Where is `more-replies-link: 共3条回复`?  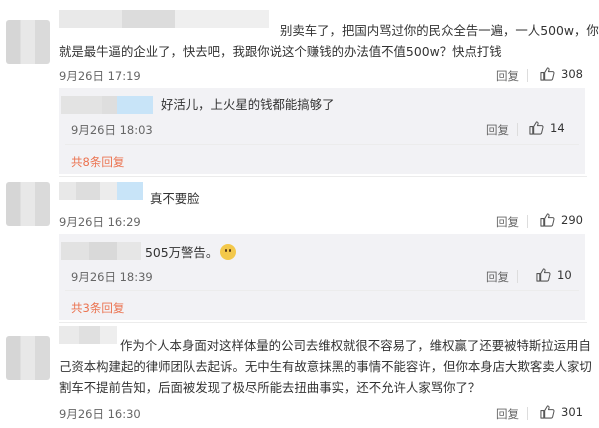
more-replies-link: 共3条回复 is located at coordinates (97, 308).